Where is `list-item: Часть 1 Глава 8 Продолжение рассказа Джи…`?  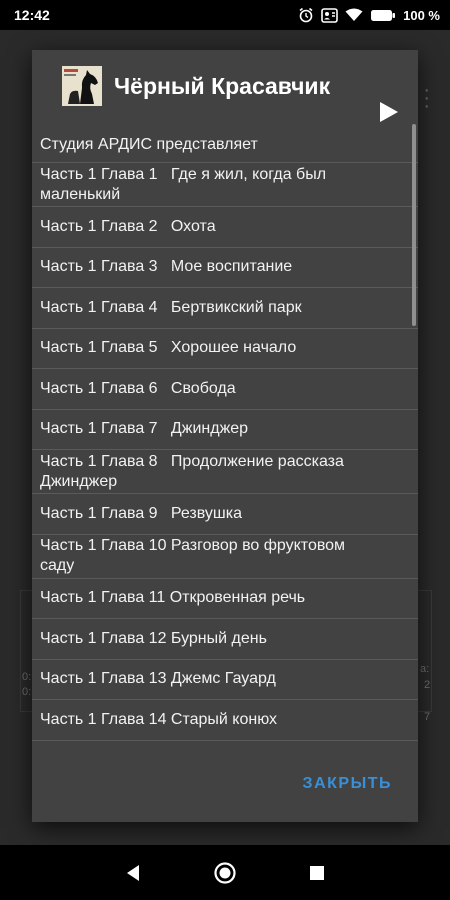
list-item: Часть 1 Глава 8 Продолжение рассказа Джи… is located at coordinates (225, 472).